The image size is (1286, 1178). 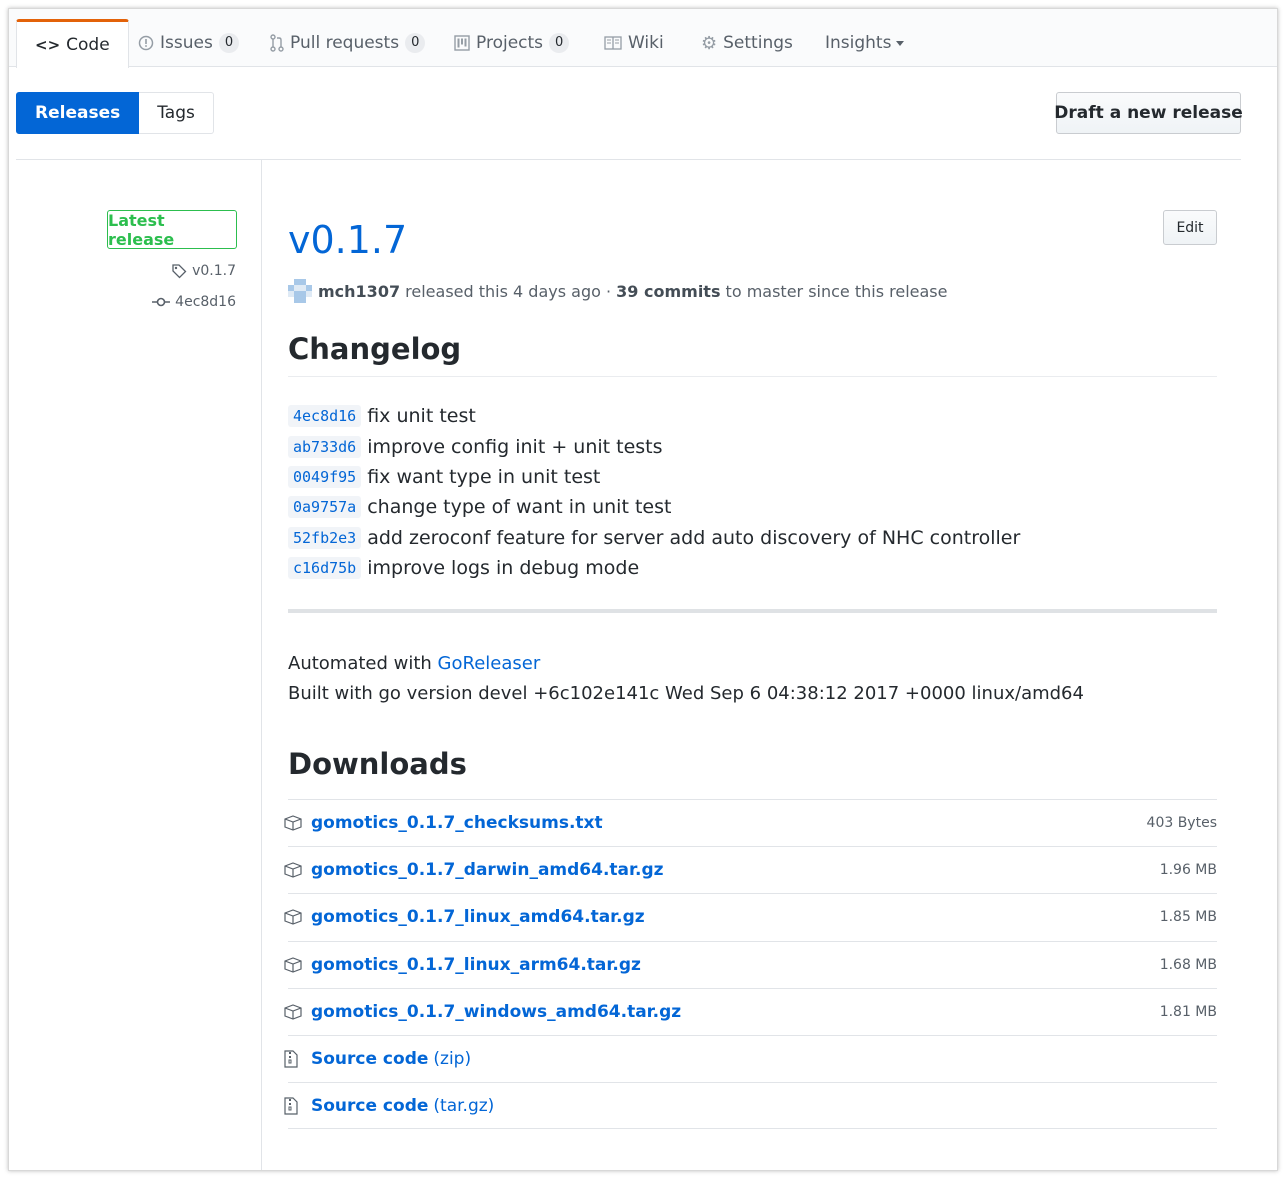 What do you see at coordinates (375, 349) in the screenshot?
I see `changelog-heading: Changelog` at bounding box center [375, 349].